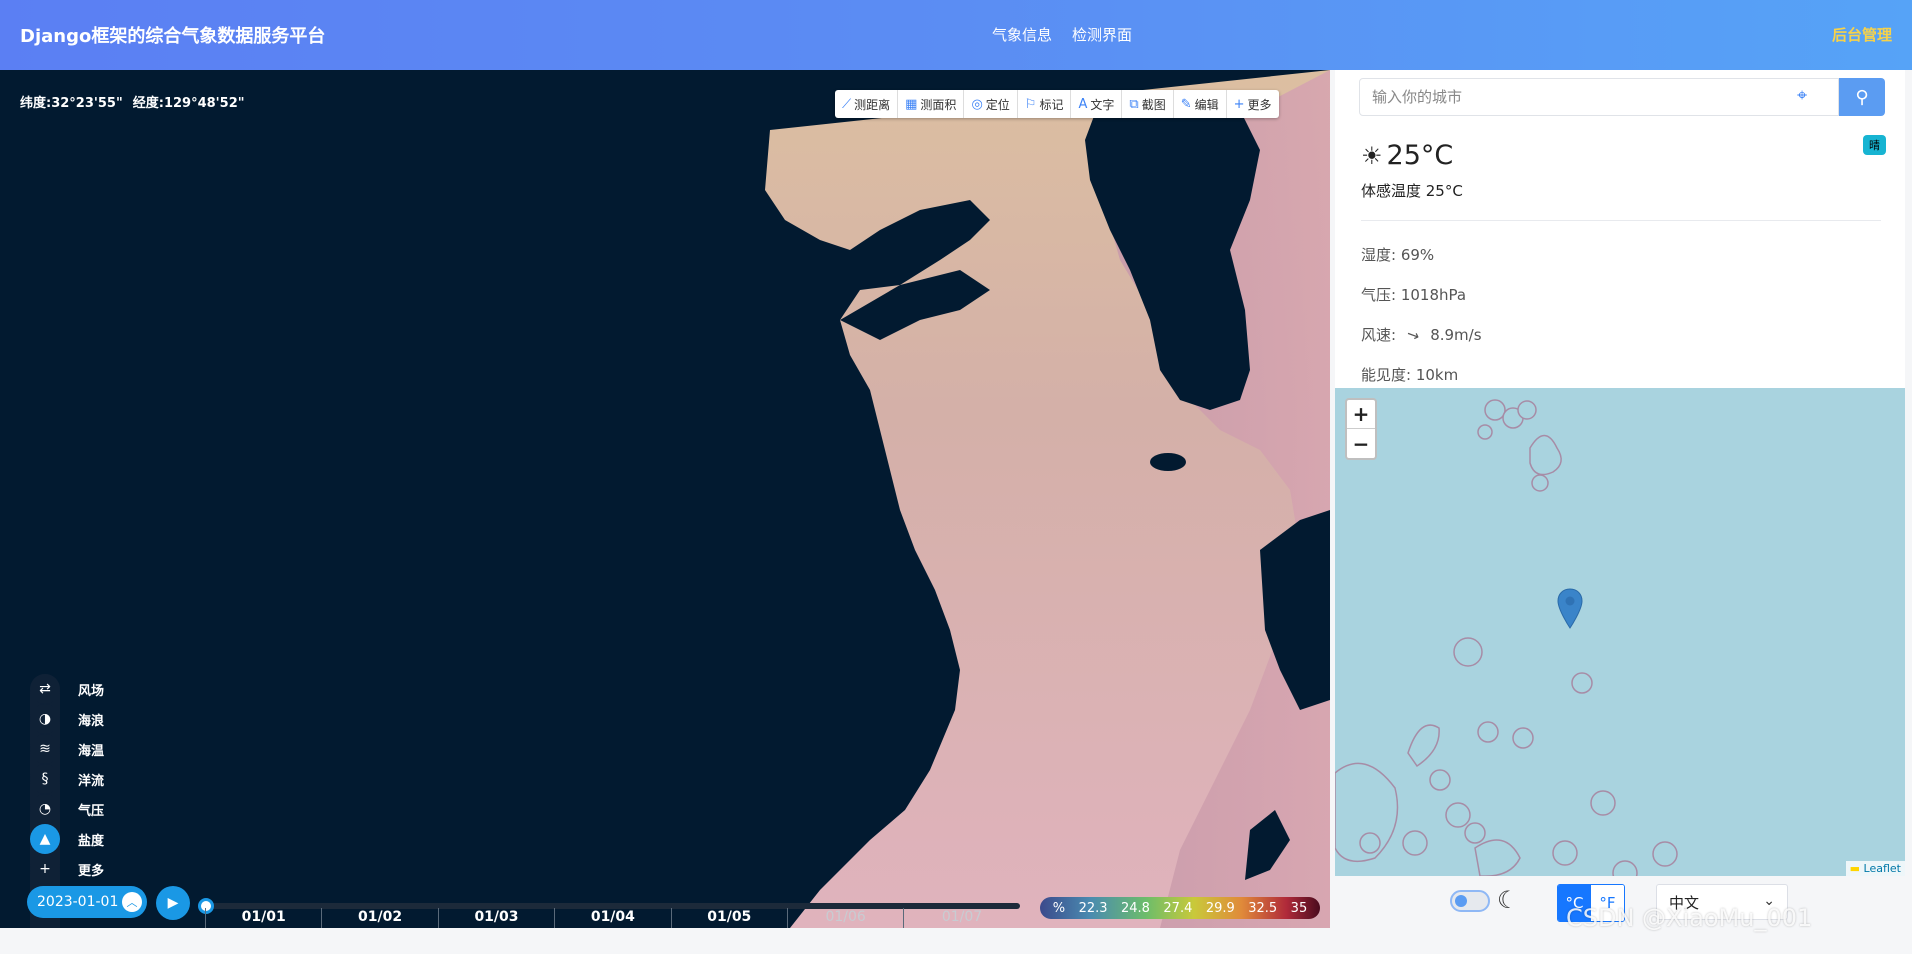  I want to click on tool-mark: ⚐ 标记, so click(1045, 104).